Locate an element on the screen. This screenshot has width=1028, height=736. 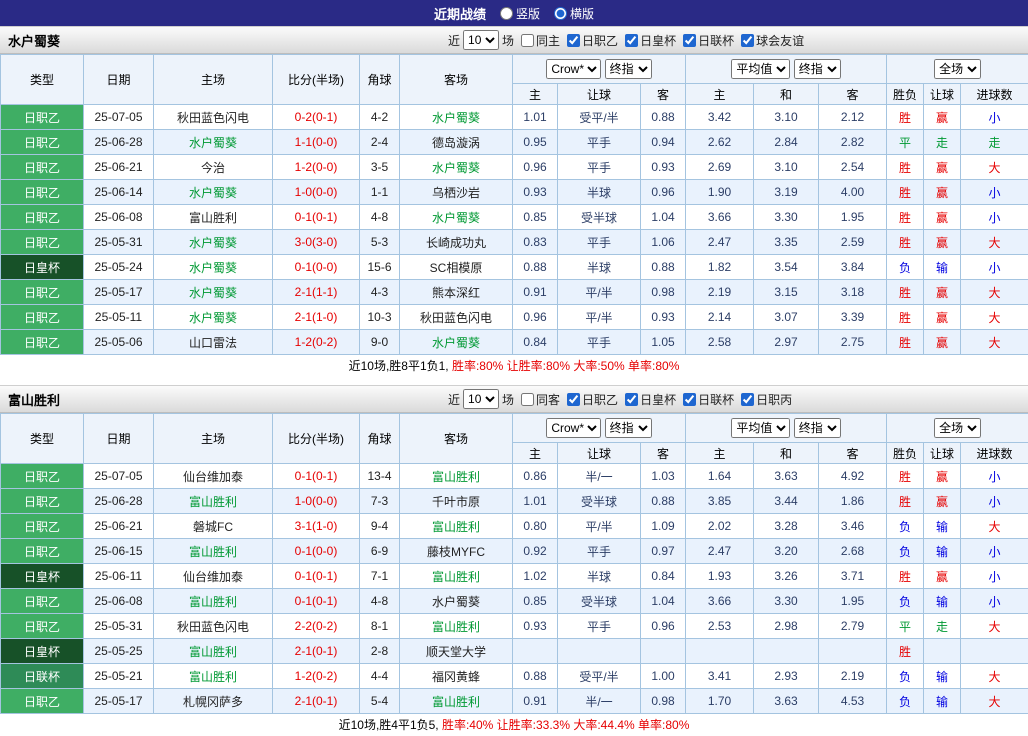
odds-away-cell: 0.88 is located at coordinates (663, 267).